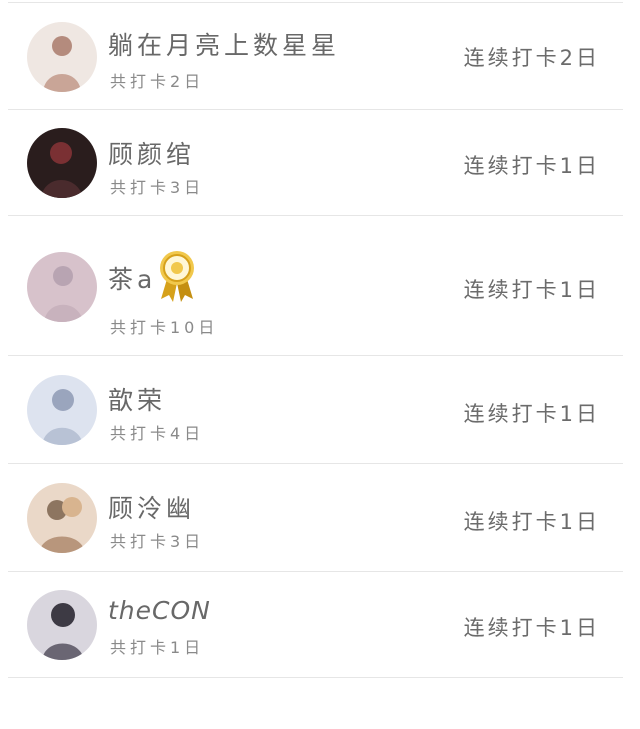  What do you see at coordinates (315, 410) in the screenshot?
I see `list-item-member: 歆荣 共打卡4日 连续打卡1日` at bounding box center [315, 410].